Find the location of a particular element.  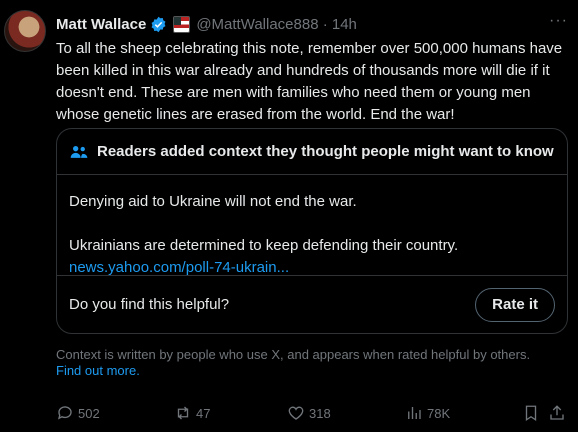

helpful-question: Do you find this helpful? is located at coordinates (149, 304).